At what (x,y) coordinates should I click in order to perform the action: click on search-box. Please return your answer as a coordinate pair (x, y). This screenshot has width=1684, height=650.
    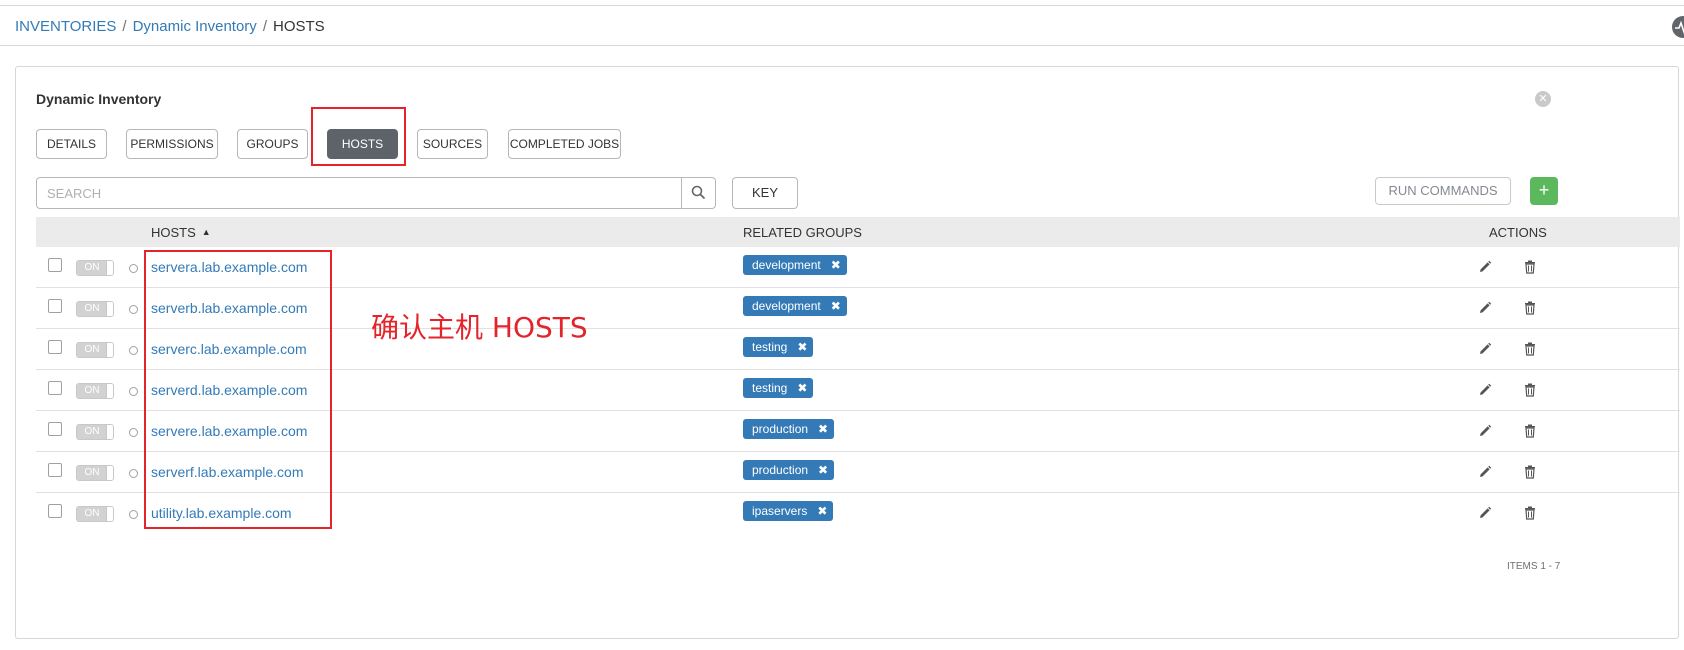
    Looking at the image, I should click on (376, 193).